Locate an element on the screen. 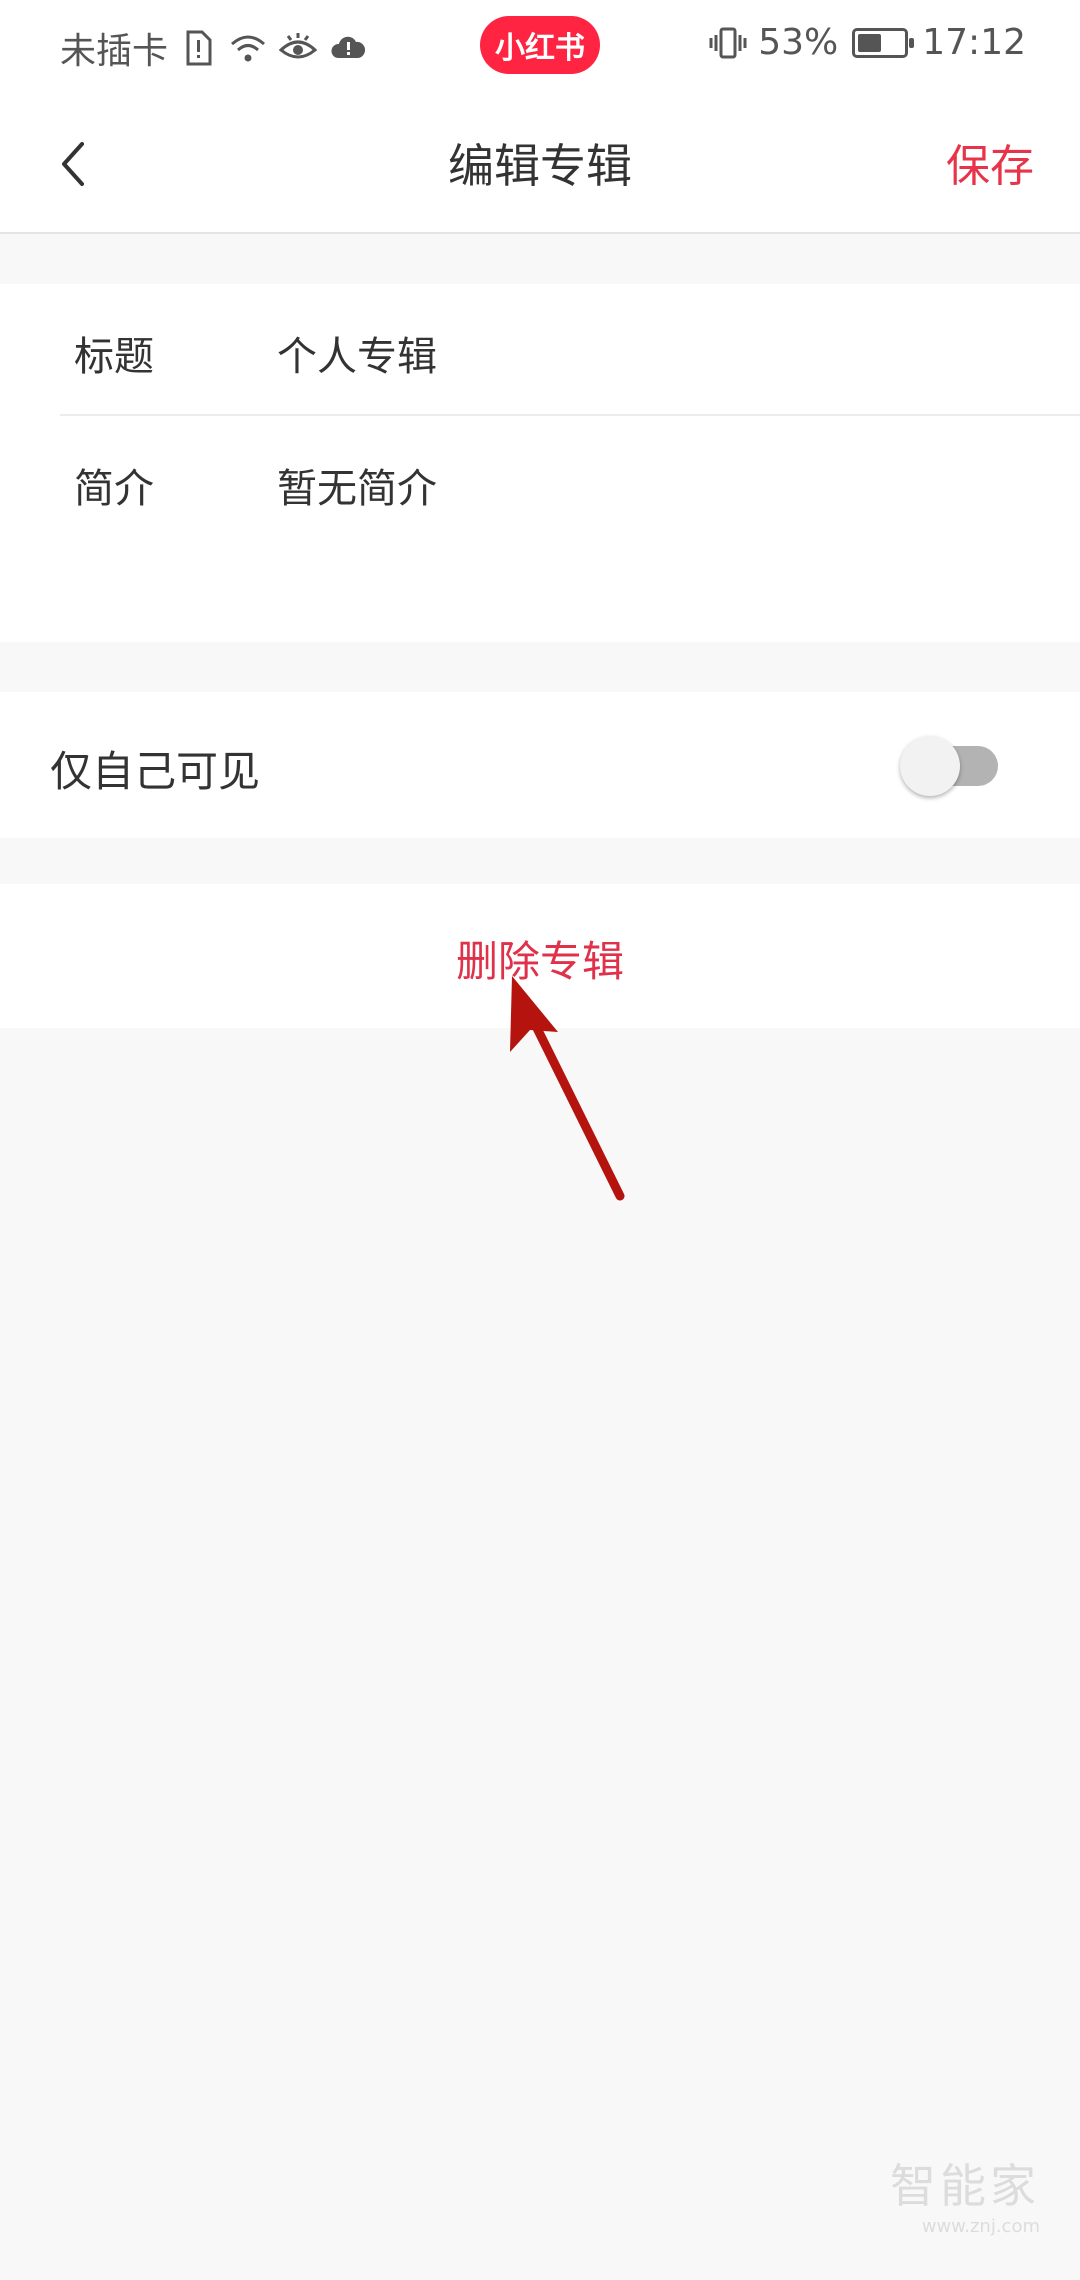 Image resolution: width=1080 pixels, height=2280 pixels. save-button: 保存 is located at coordinates (990, 162).